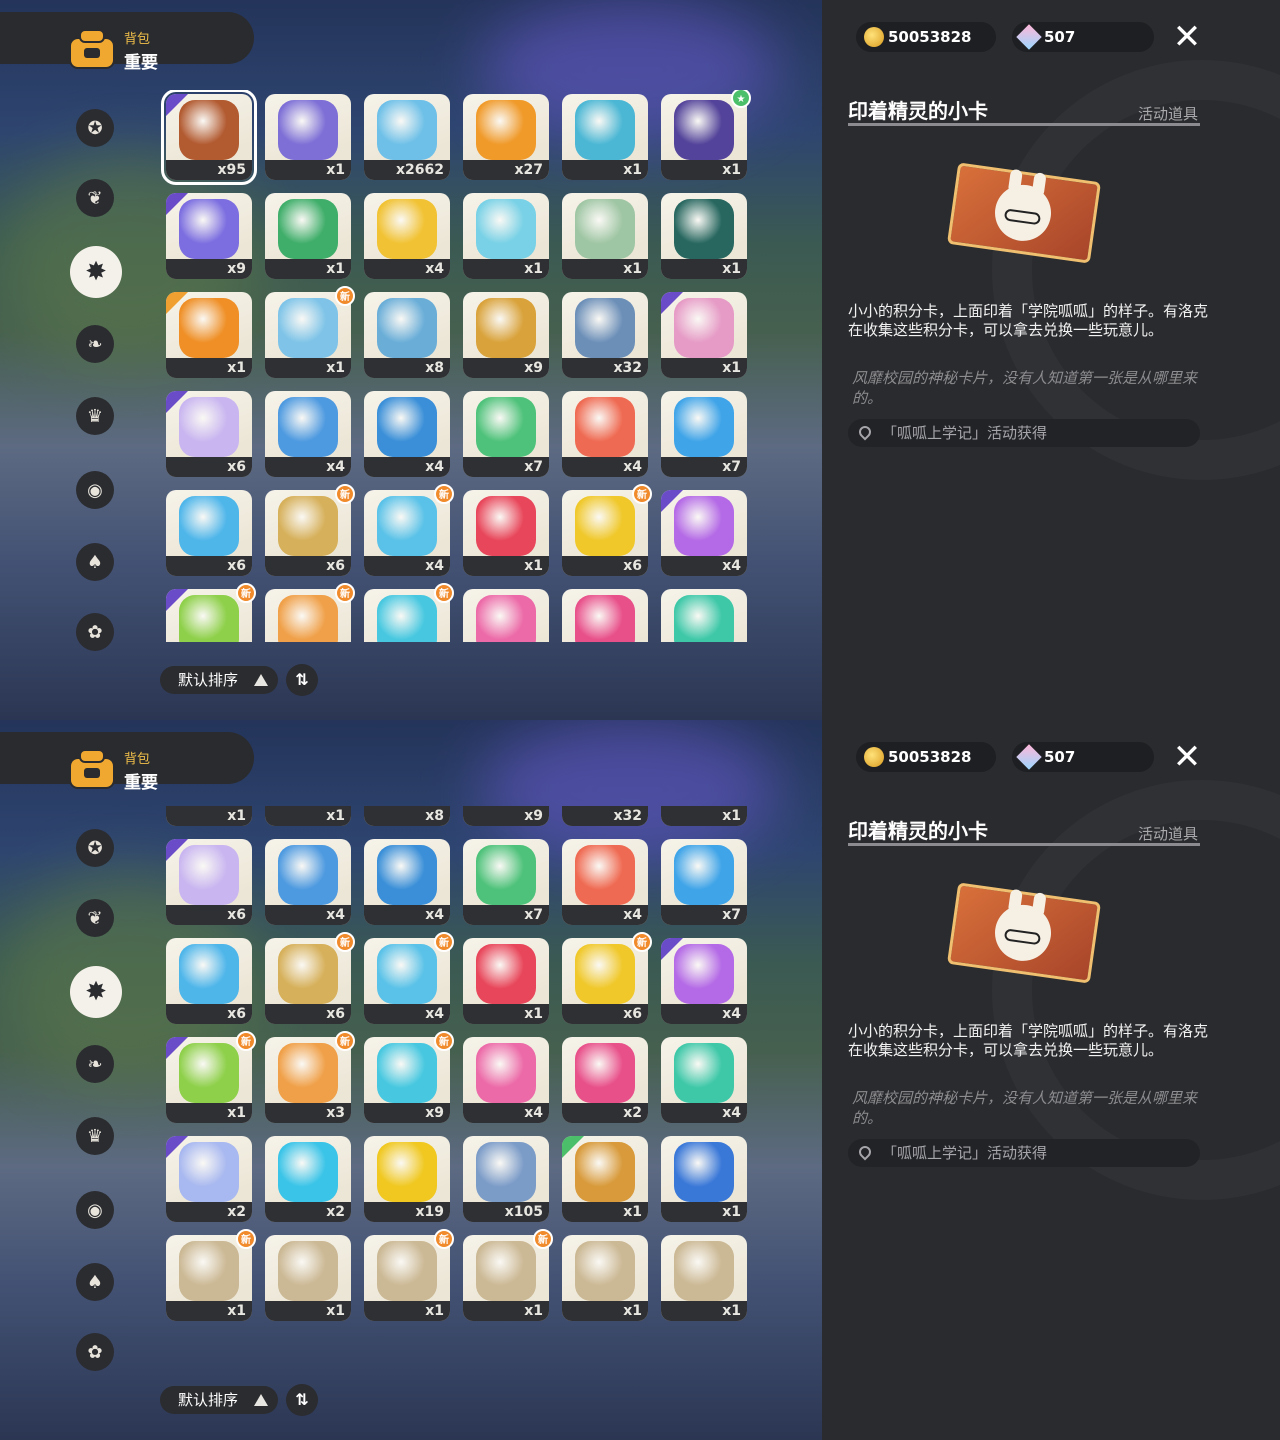 Image resolution: width=1280 pixels, height=1440 pixels. Describe the element at coordinates (506, 137) in the screenshot. I see `inventory-slot: x27` at that location.